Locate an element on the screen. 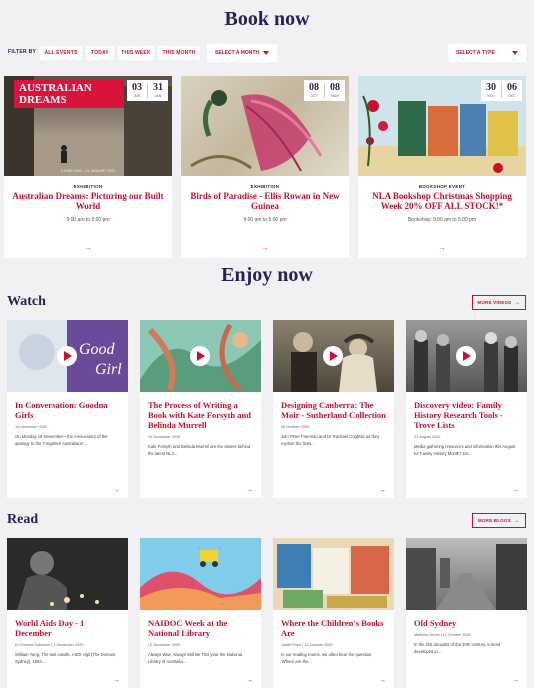  more-blogs-label: MORE BLOGS is located at coordinates (494, 520).